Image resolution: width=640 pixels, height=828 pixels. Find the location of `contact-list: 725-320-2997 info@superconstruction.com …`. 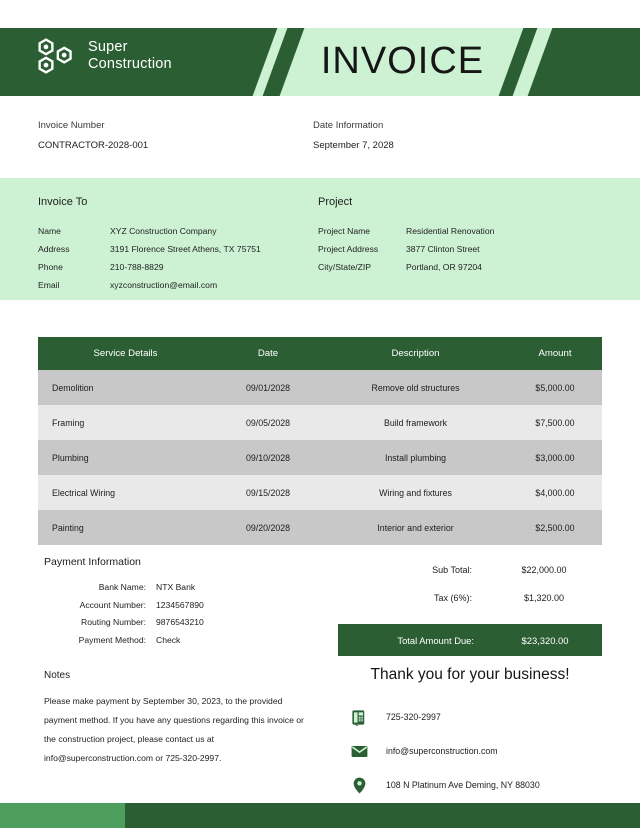

contact-list: 725-320-2997 info@superconstruction.com … is located at coordinates (478, 751).